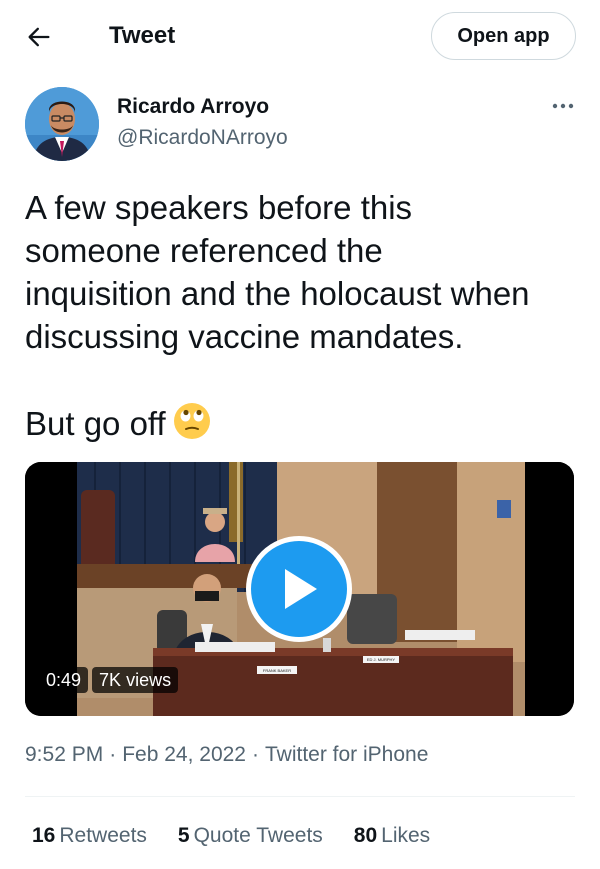  What do you see at coordinates (406, 835) in the screenshot?
I see `likes-label: Likes` at bounding box center [406, 835].